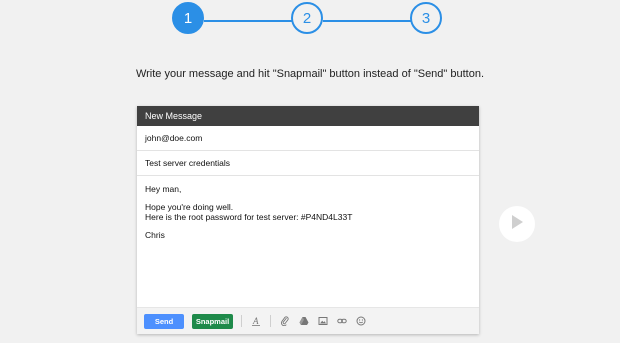 This screenshot has height=343, width=620. What do you see at coordinates (304, 321) in the screenshot?
I see `drive-icon` at bounding box center [304, 321].